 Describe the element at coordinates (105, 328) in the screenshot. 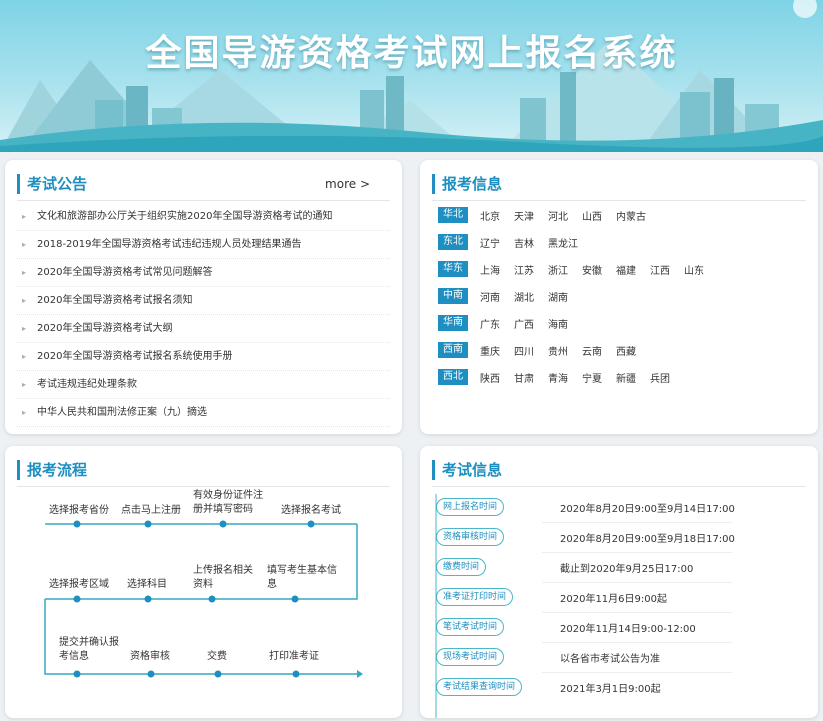

I see `notice-item-text: 2020年全国导游资格考试大纲` at that location.